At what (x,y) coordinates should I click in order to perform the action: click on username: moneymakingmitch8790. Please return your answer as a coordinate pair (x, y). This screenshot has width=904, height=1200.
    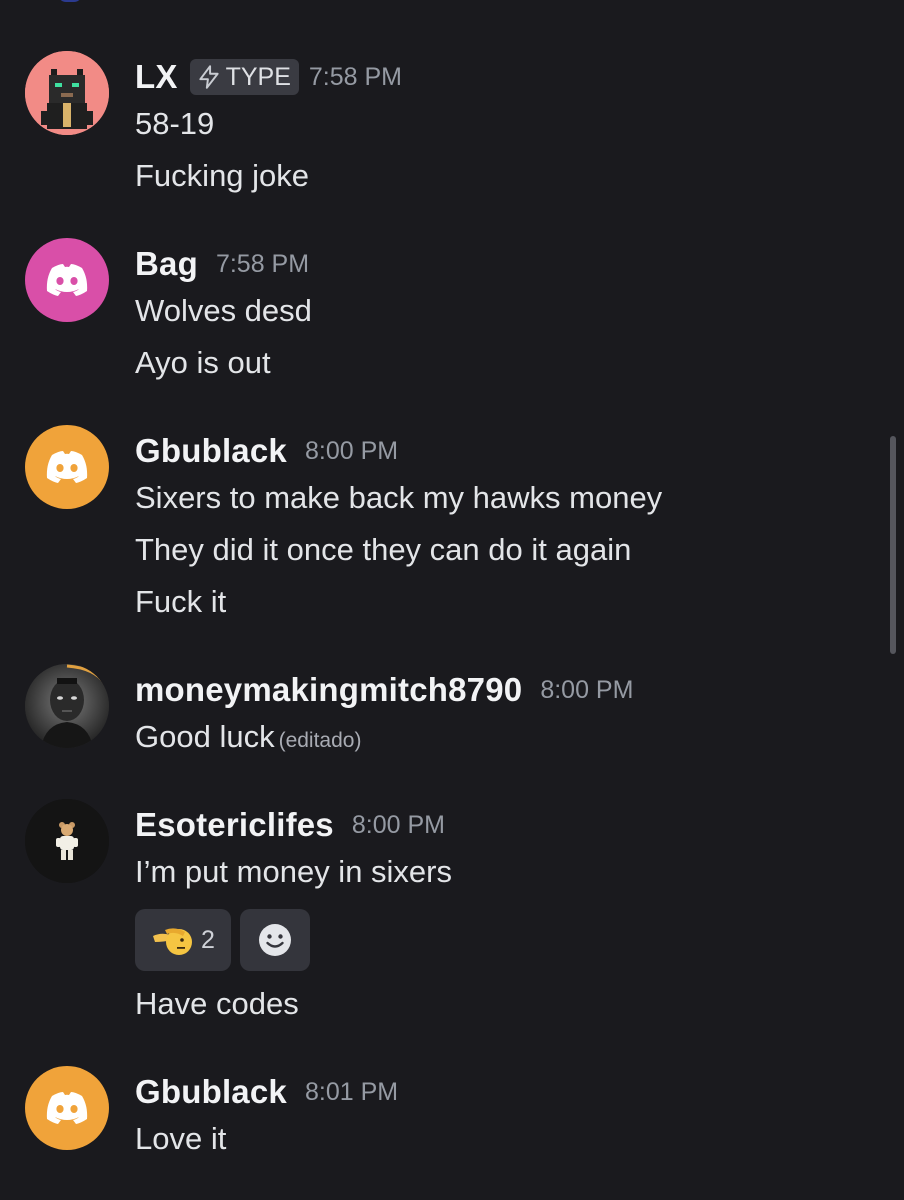
    Looking at the image, I should click on (328, 690).